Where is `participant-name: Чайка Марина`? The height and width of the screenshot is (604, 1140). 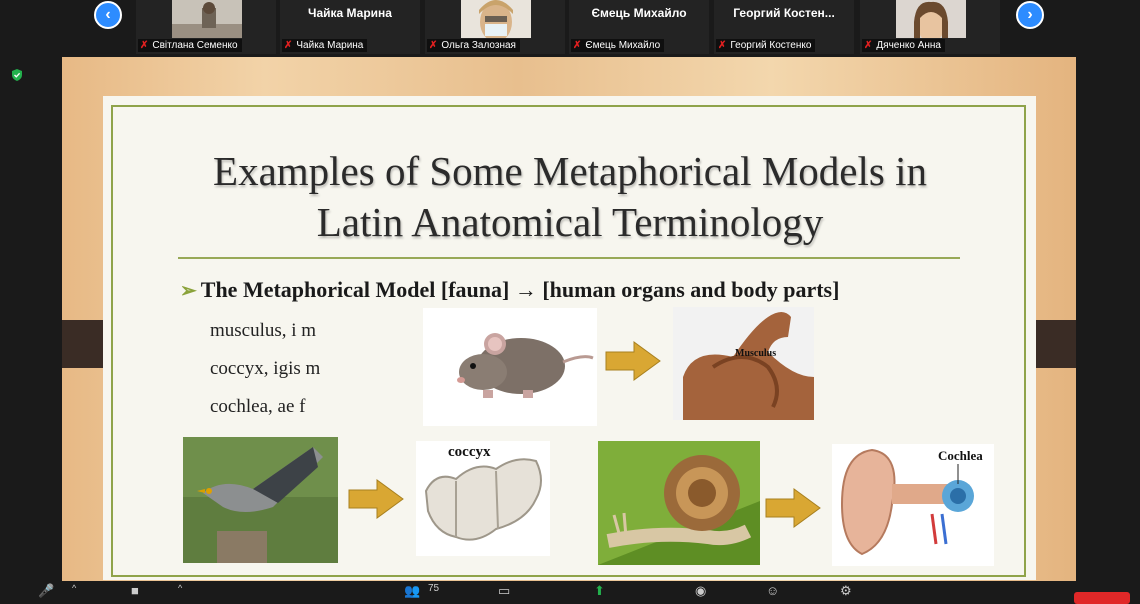
participant-name: Чайка Марина is located at coordinates (330, 45).